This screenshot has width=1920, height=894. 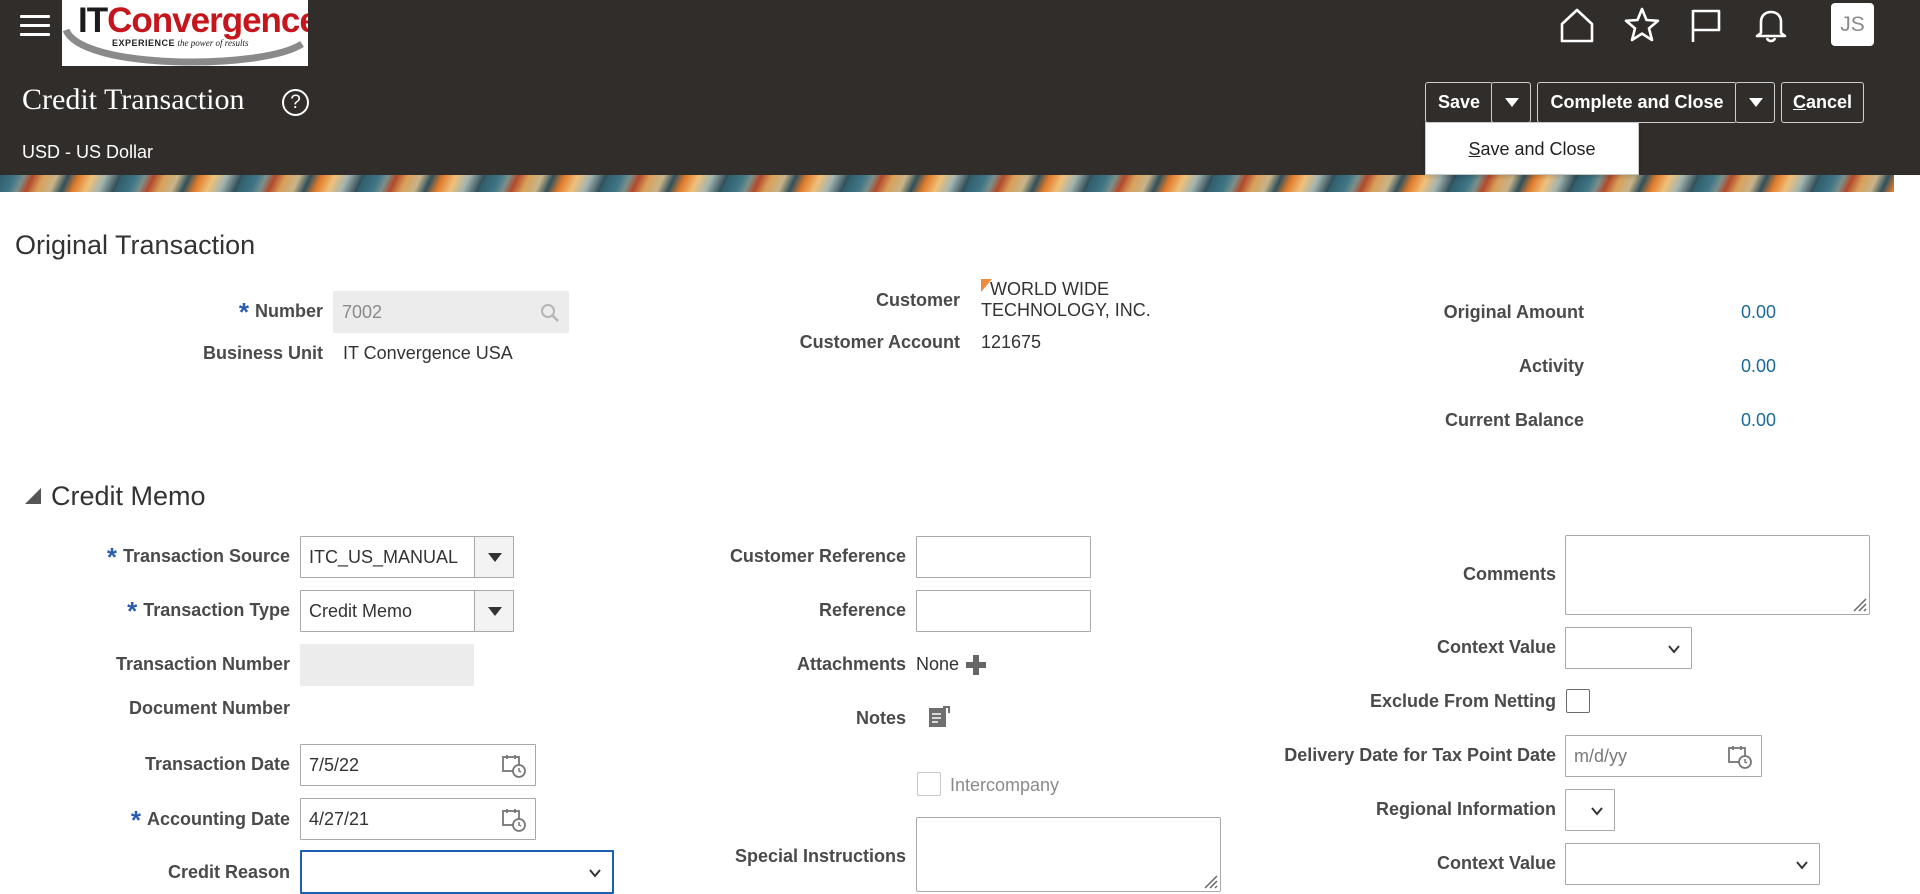 What do you see at coordinates (1496, 647) in the screenshot?
I see `context-value-label: Context Value` at bounding box center [1496, 647].